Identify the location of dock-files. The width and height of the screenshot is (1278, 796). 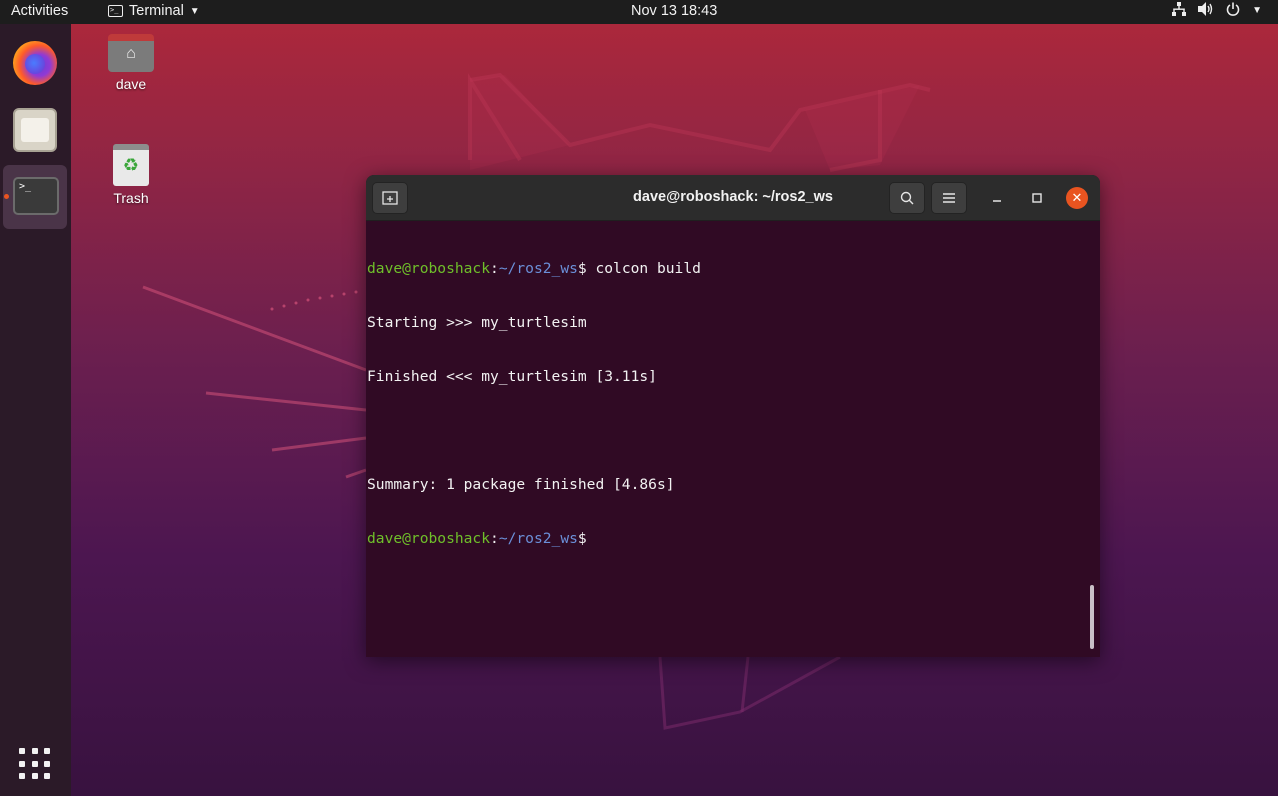
(35, 130).